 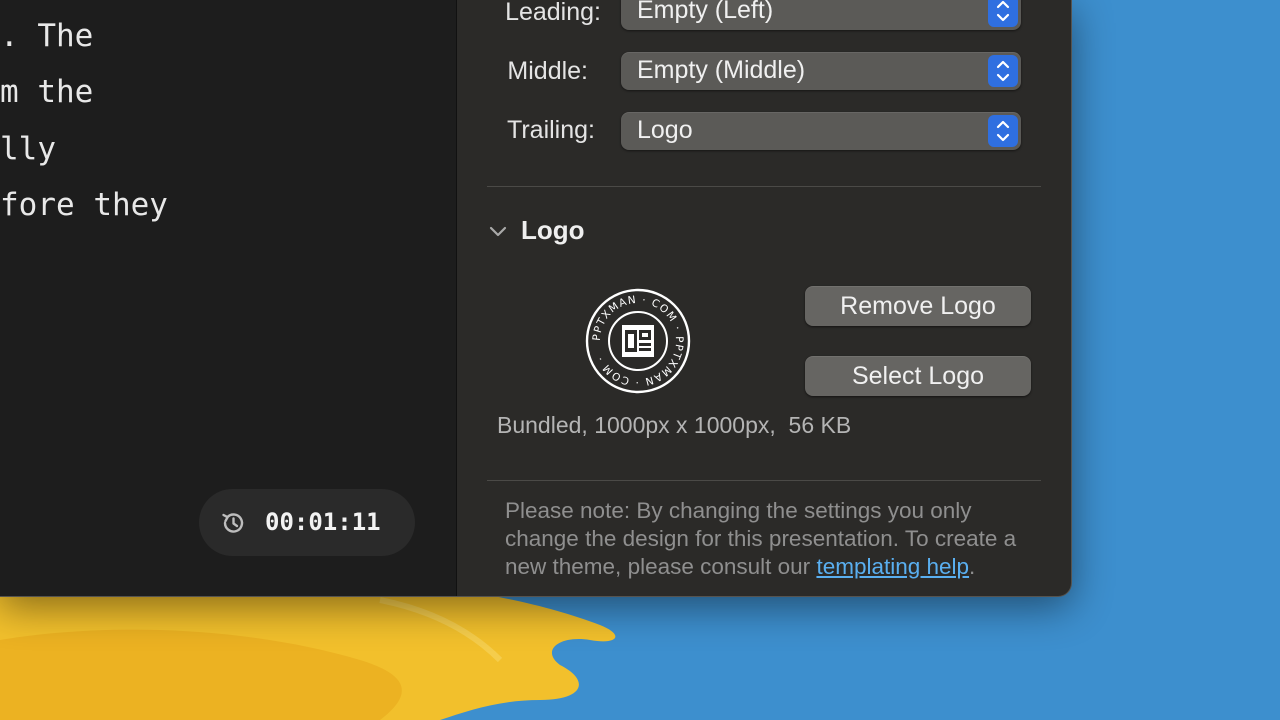 I want to click on note-tail: ., so click(x=972, y=566).